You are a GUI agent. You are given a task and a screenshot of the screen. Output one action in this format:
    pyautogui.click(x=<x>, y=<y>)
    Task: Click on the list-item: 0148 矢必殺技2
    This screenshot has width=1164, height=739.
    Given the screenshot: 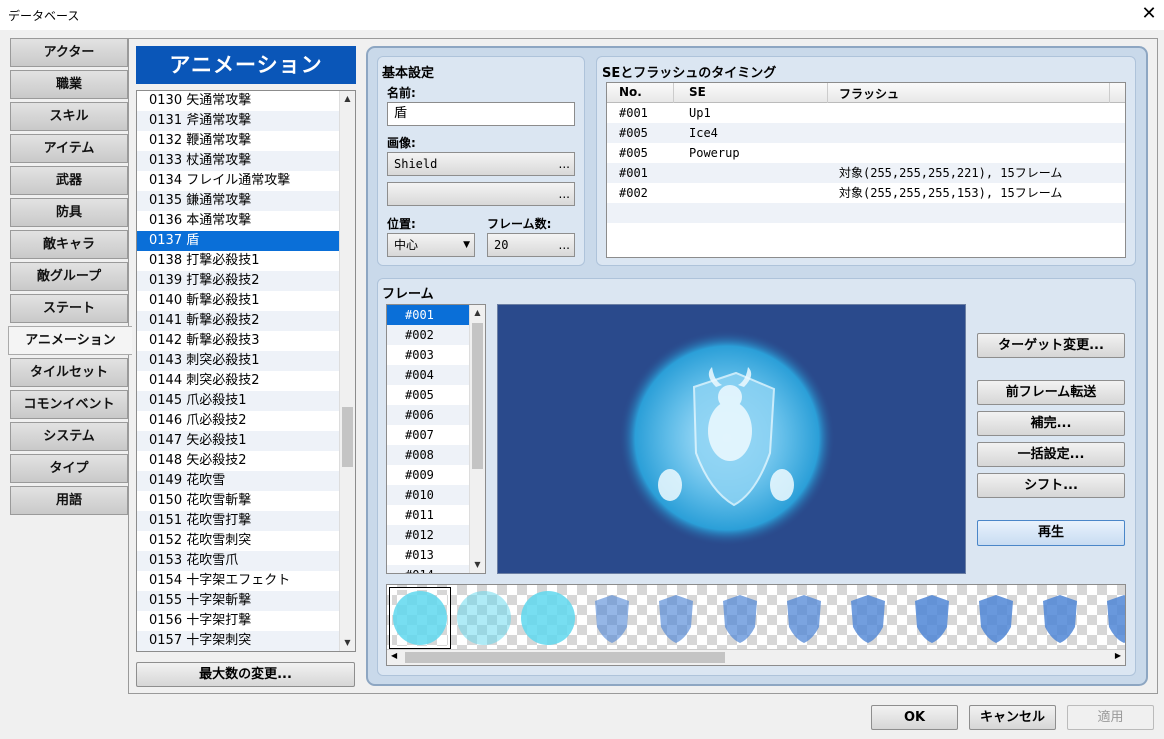 What is the action you would take?
    pyautogui.click(x=246, y=461)
    